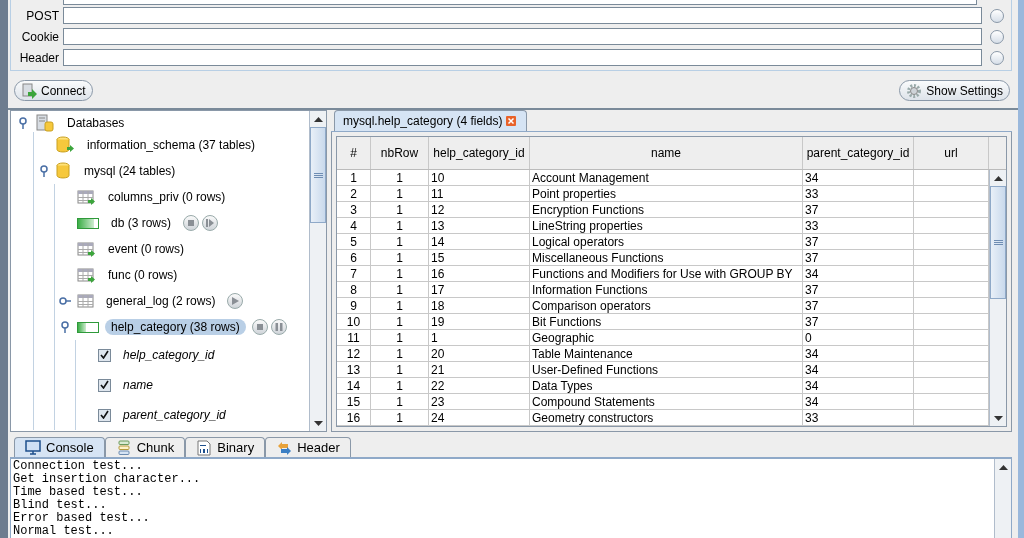  I want to click on tree-item: help_category_id, so click(169, 355).